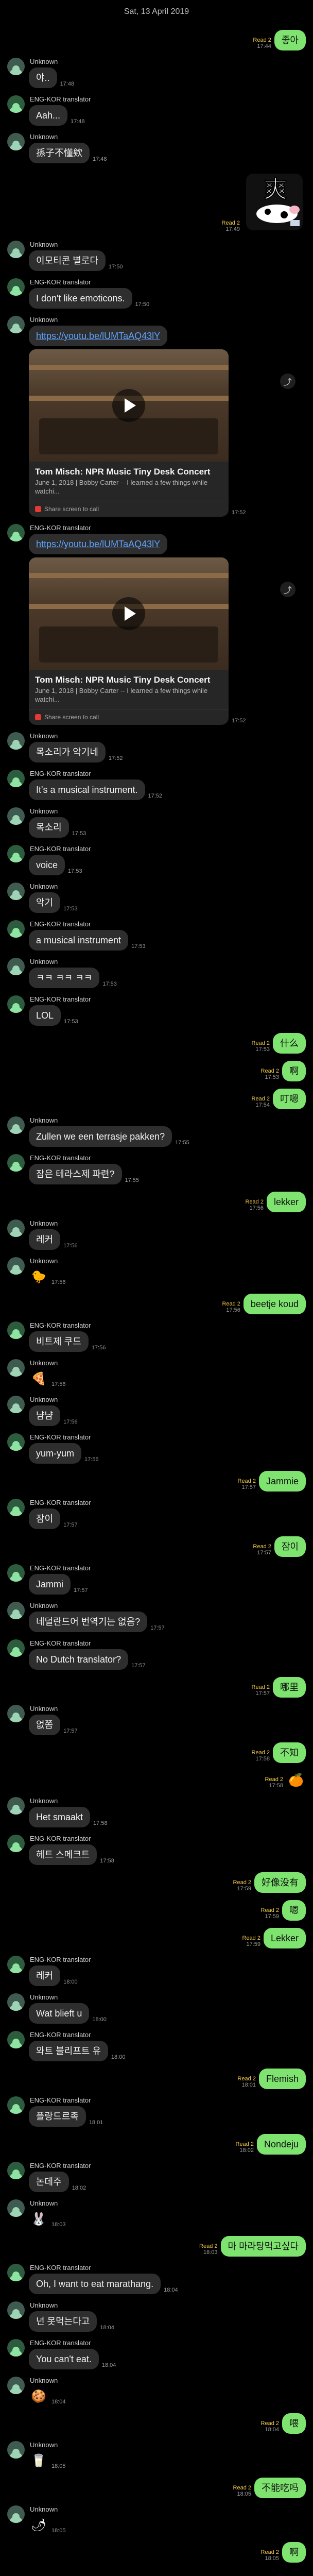  Describe the element at coordinates (282, 2079) in the screenshot. I see `message-bubble: Flemish` at that location.